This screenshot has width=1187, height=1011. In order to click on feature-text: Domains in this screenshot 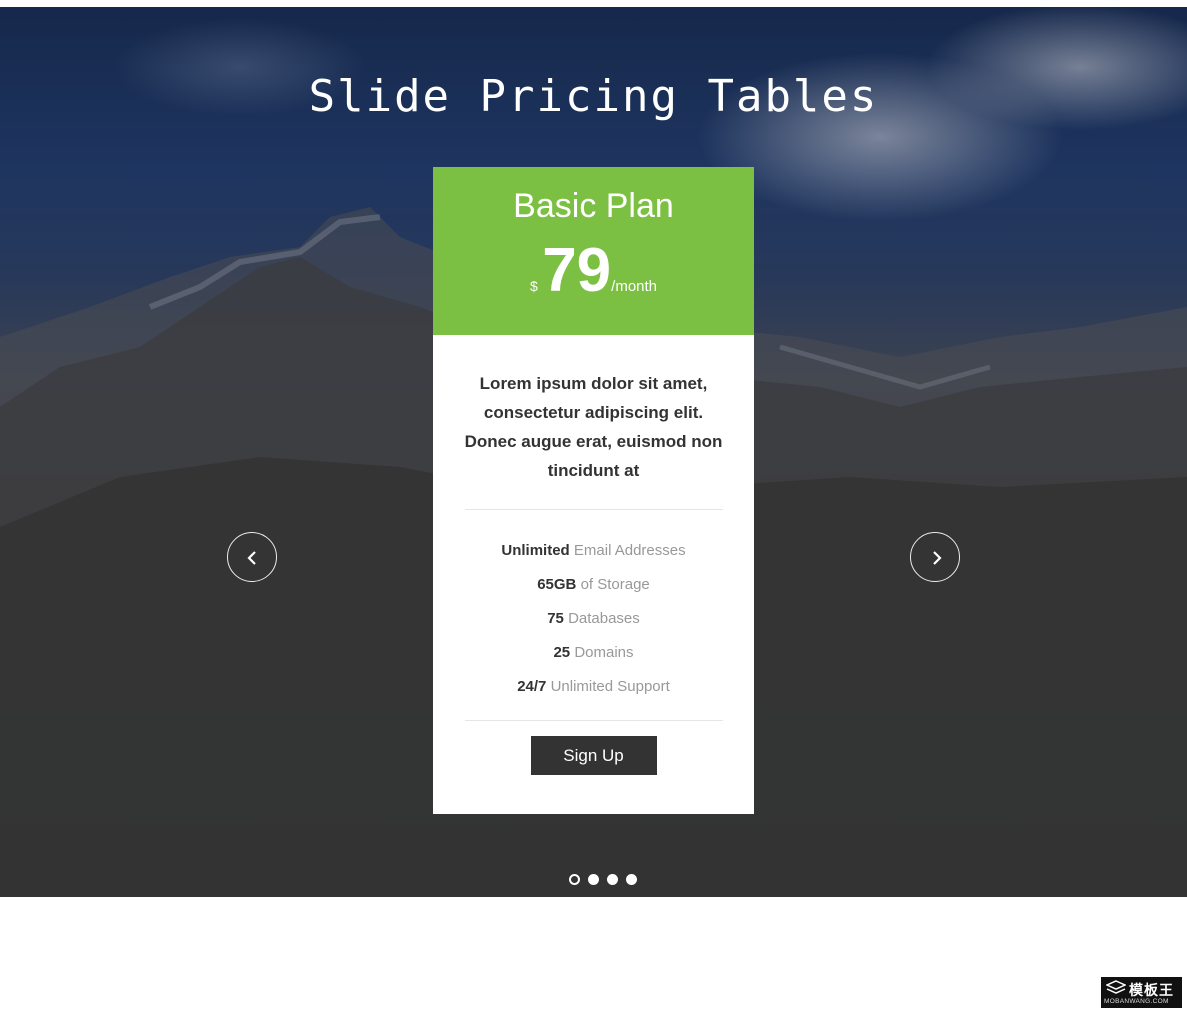, I will do `click(604, 652)`.